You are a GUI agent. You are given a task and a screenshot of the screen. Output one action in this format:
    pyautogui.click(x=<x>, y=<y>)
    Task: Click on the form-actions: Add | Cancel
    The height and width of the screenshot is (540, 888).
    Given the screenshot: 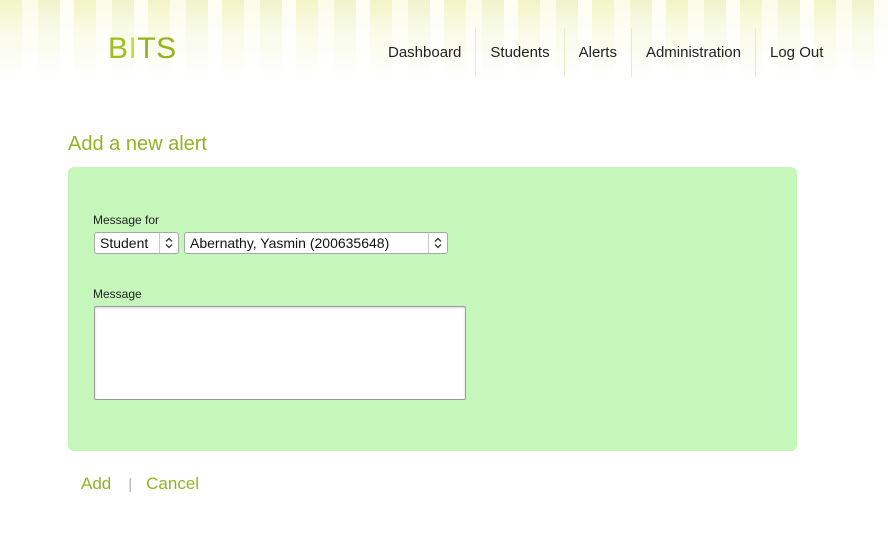 What is the action you would take?
    pyautogui.click(x=140, y=484)
    